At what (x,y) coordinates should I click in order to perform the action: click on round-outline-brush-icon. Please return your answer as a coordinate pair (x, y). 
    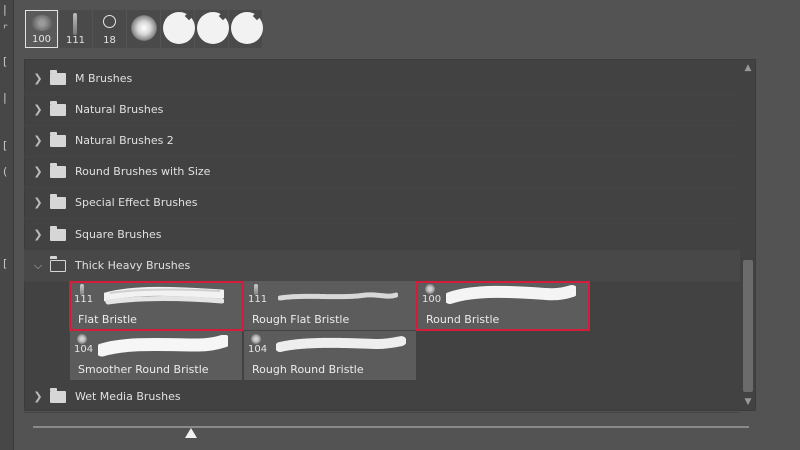
    Looking at the image, I should click on (109, 21).